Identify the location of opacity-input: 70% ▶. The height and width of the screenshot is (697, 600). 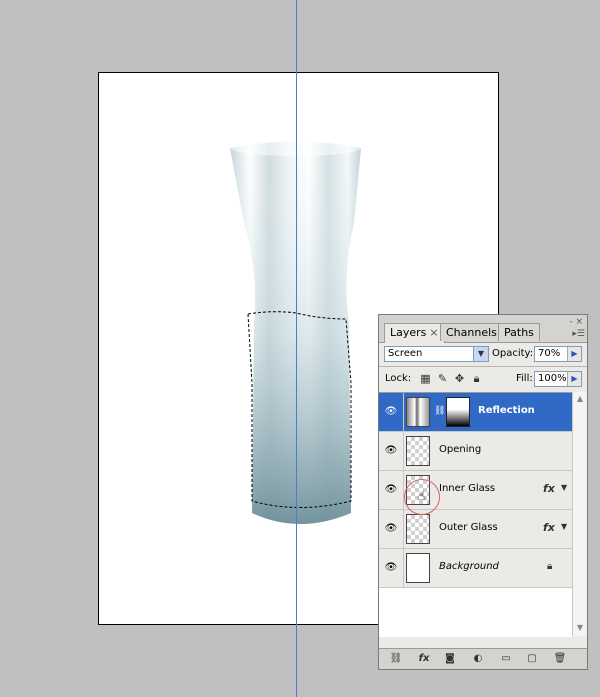
(558, 354).